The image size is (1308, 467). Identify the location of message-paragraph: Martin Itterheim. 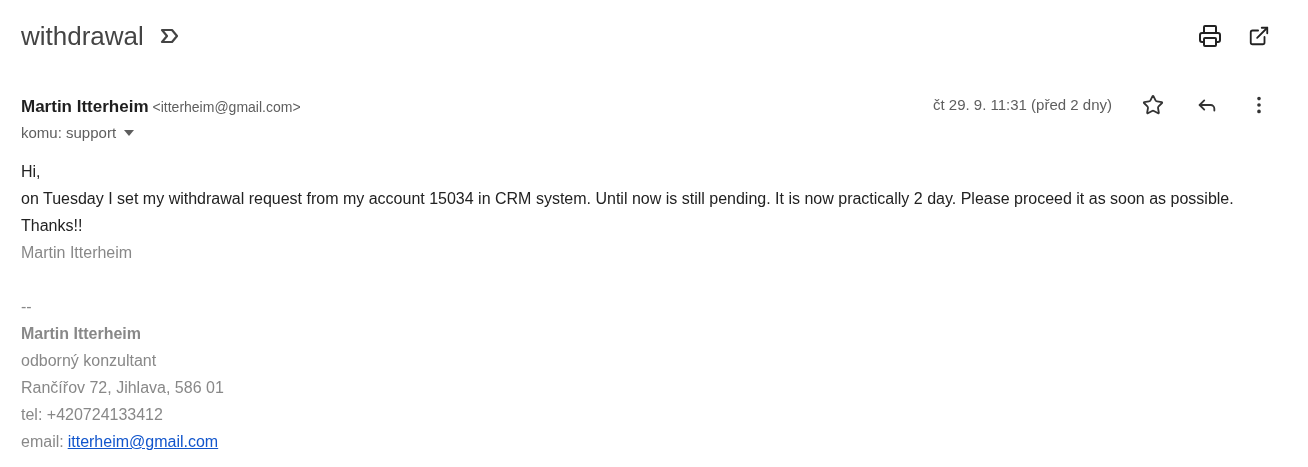
(77, 253).